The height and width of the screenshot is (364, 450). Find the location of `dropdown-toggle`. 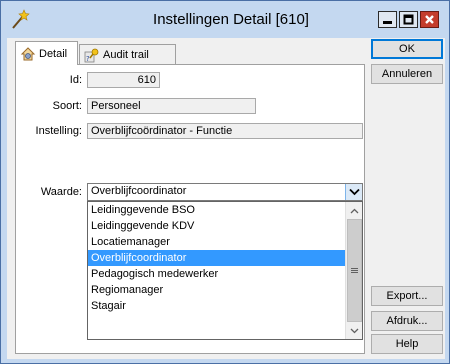

dropdown-toggle is located at coordinates (353, 192).